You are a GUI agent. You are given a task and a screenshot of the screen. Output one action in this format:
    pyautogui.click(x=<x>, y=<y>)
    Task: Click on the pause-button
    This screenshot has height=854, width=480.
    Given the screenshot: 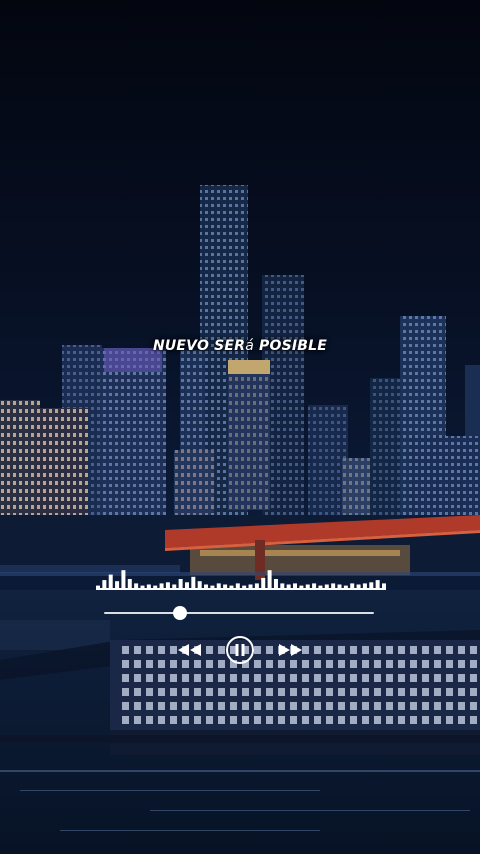 What is the action you would take?
    pyautogui.click(x=240, y=650)
    